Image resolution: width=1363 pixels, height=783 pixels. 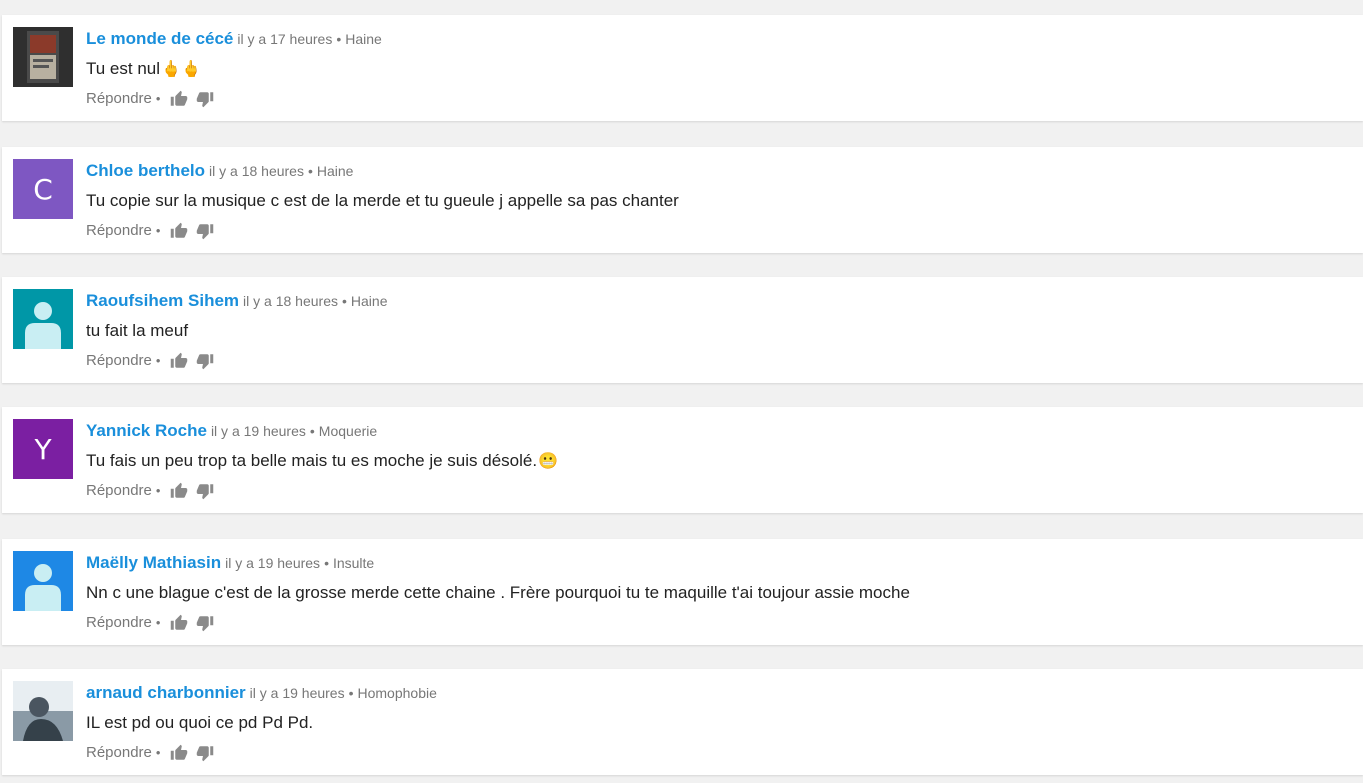 I want to click on author-name-link: Yannick Roche, so click(x=146, y=430).